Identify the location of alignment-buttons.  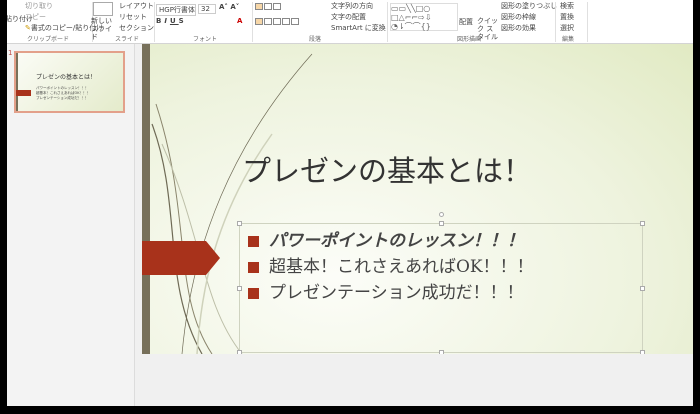
(277, 21).